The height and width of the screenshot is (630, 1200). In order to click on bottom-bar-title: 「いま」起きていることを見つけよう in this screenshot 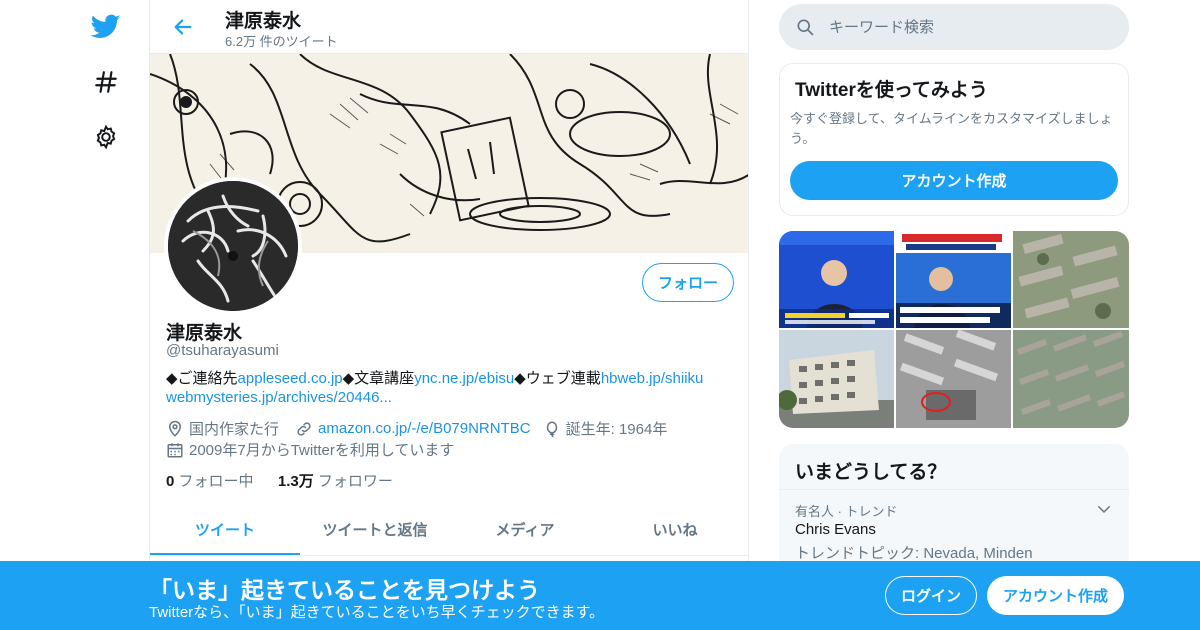, I will do `click(344, 590)`.